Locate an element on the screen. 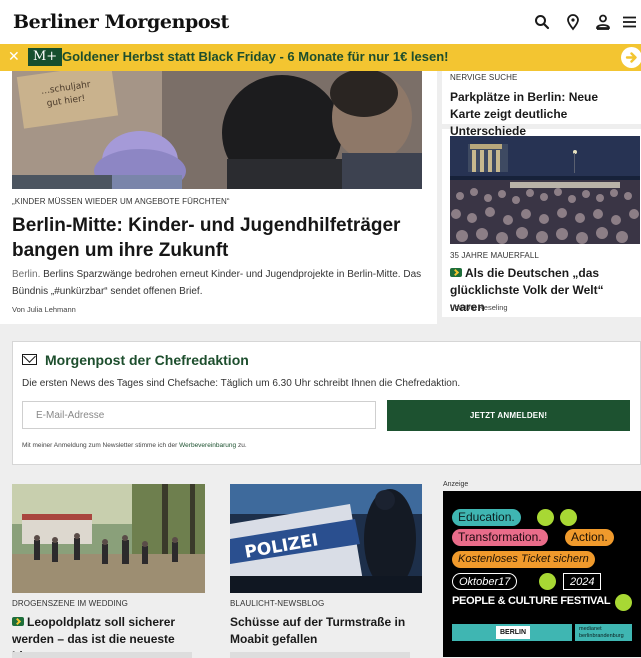  sun-icon is located at coordinates (568, 517).